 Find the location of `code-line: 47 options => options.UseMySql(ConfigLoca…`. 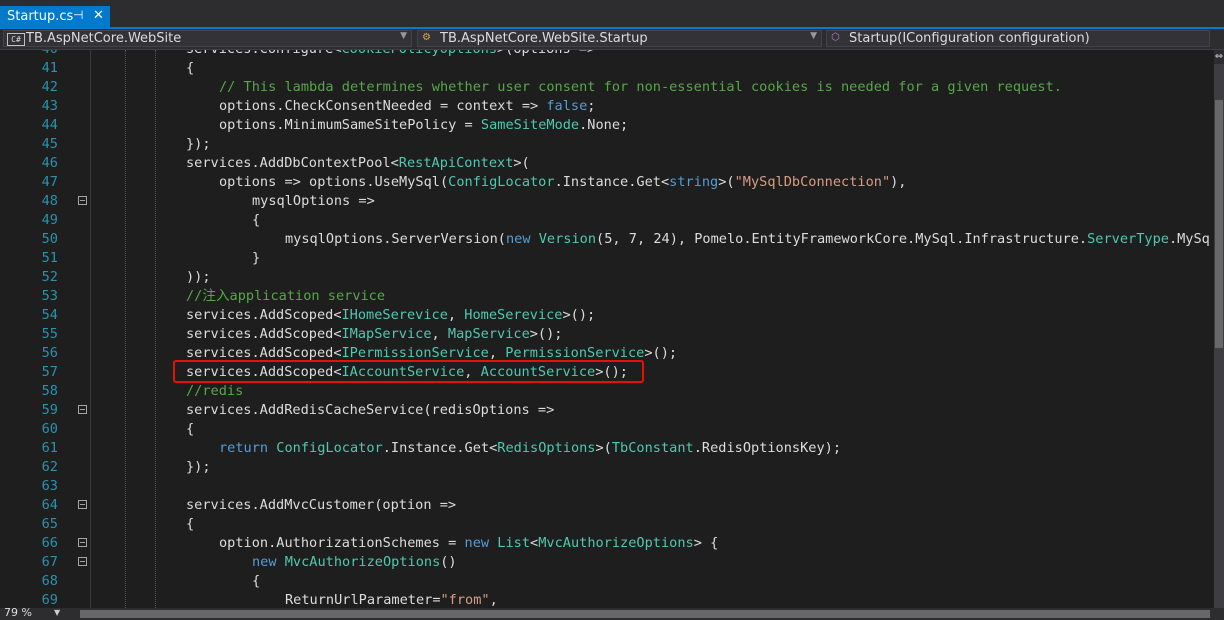

code-line: 47 options => options.UseMySql(ConfigLoca… is located at coordinates (607, 182).